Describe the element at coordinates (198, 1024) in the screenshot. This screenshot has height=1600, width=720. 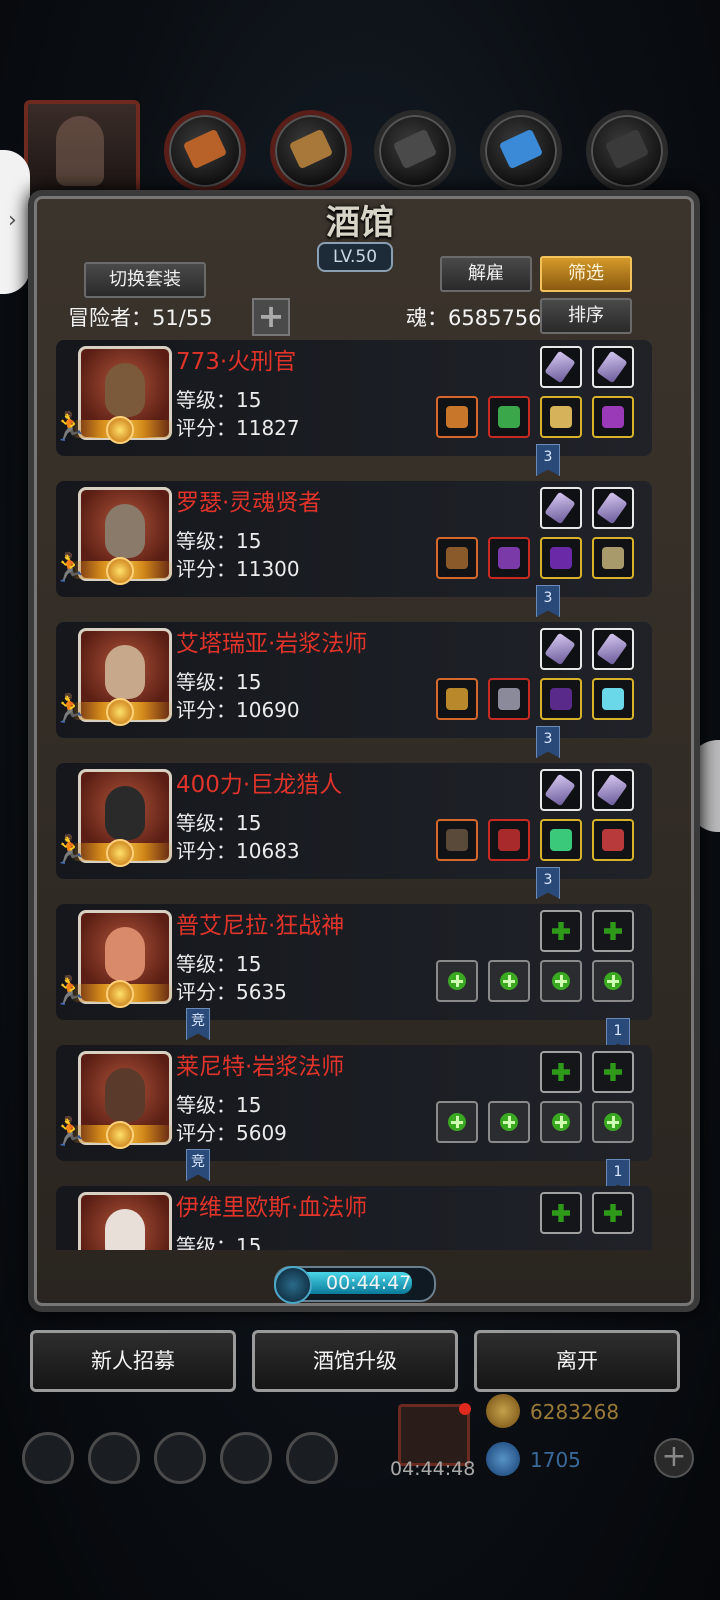
I see `tier-flag: 竞` at that location.